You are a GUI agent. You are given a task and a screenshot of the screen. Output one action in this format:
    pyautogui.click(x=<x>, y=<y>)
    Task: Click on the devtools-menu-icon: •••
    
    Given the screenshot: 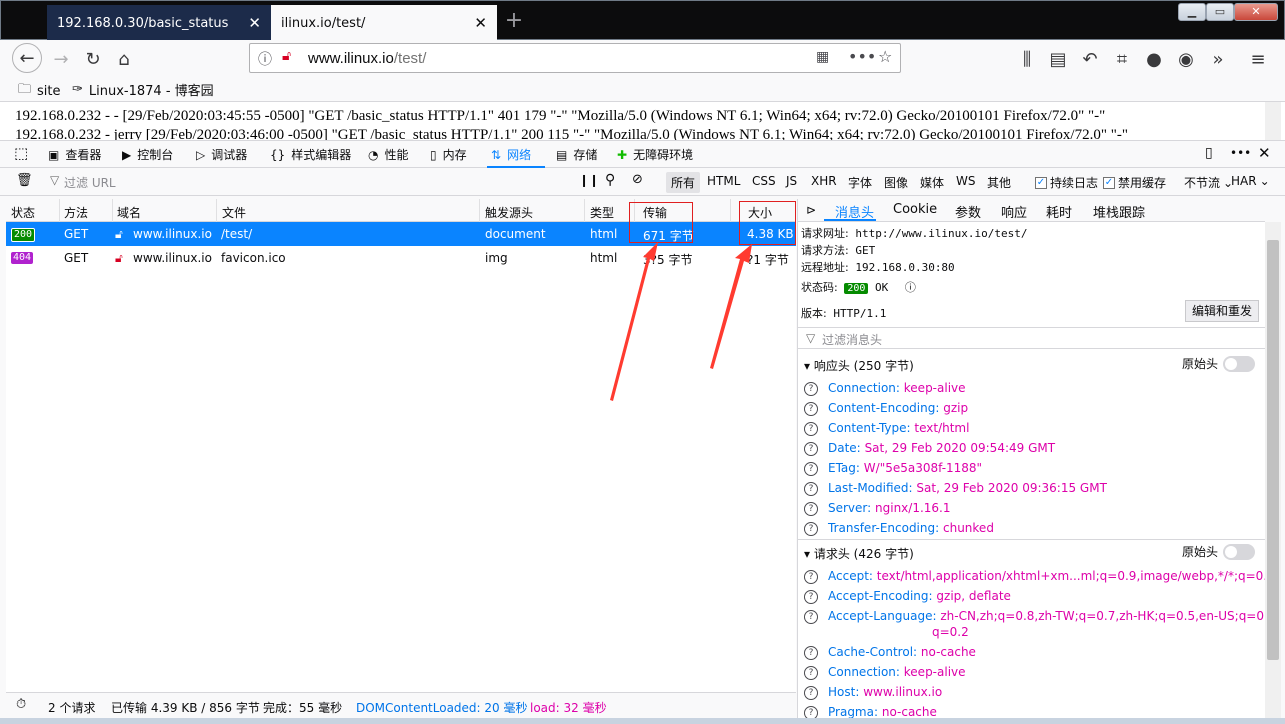 What is the action you would take?
    pyautogui.click(x=1240, y=153)
    